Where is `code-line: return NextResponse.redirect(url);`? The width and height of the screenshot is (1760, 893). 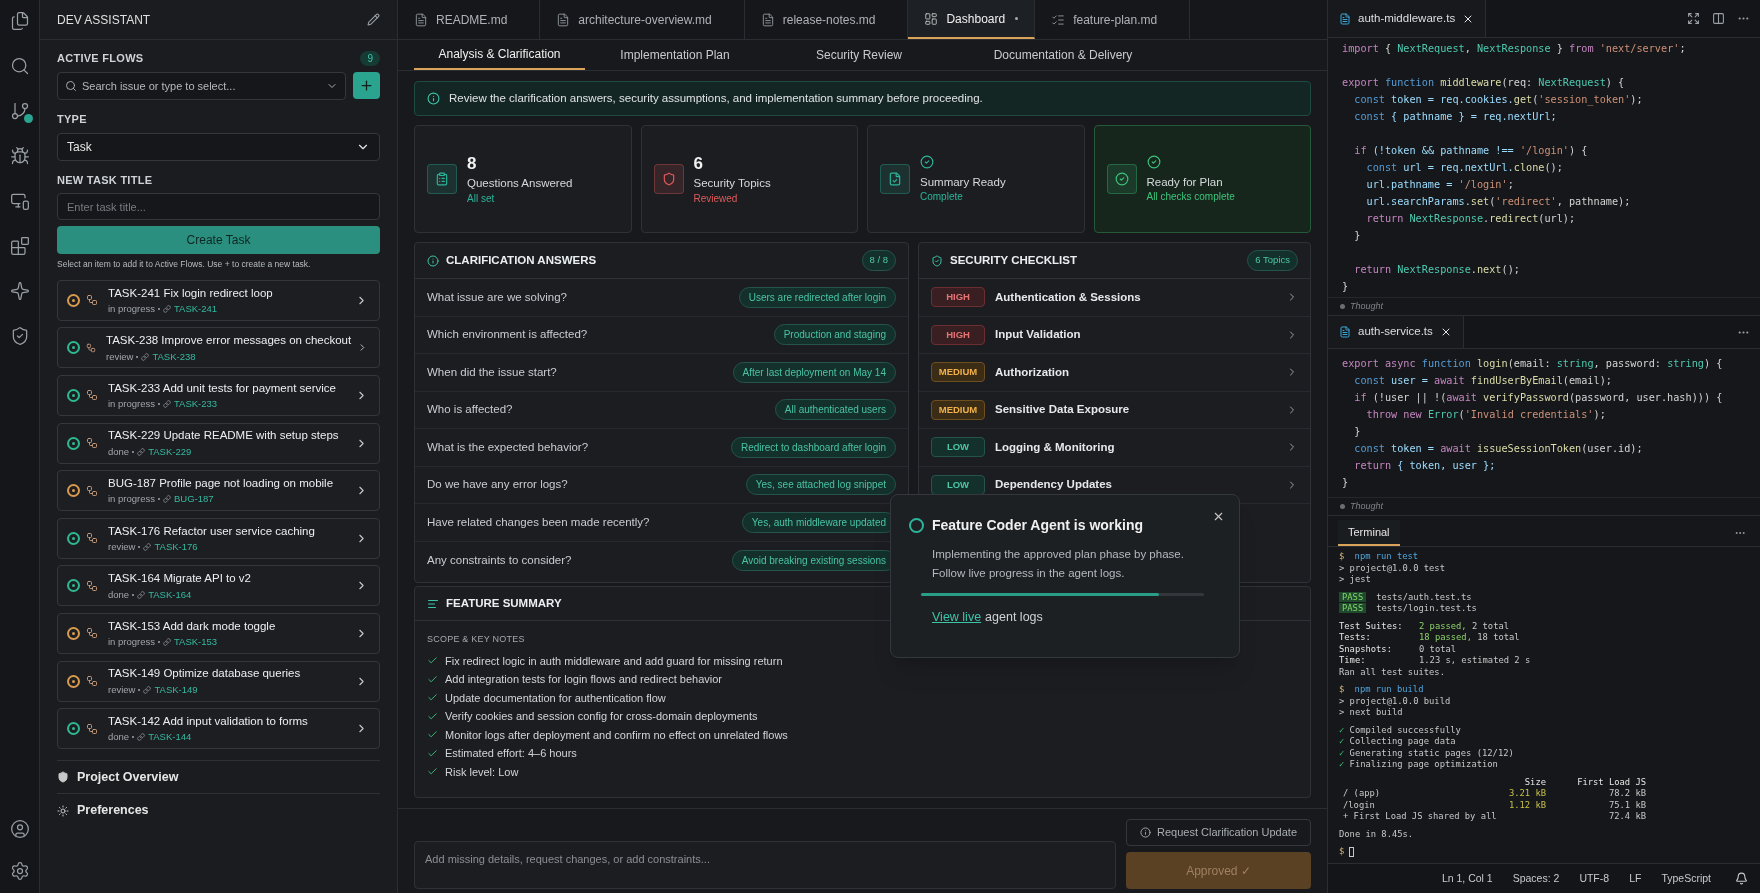 code-line: return NextResponse.redirect(url); is located at coordinates (1471, 219).